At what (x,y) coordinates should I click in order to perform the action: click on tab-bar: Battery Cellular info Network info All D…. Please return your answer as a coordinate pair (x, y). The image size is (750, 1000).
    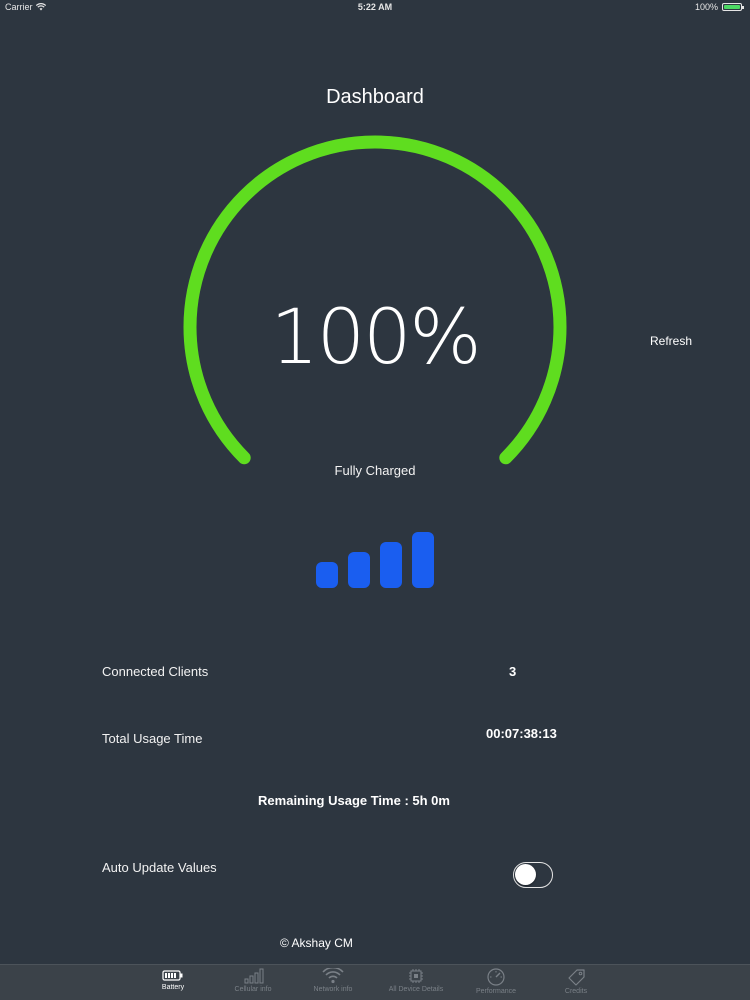
    Looking at the image, I should click on (375, 982).